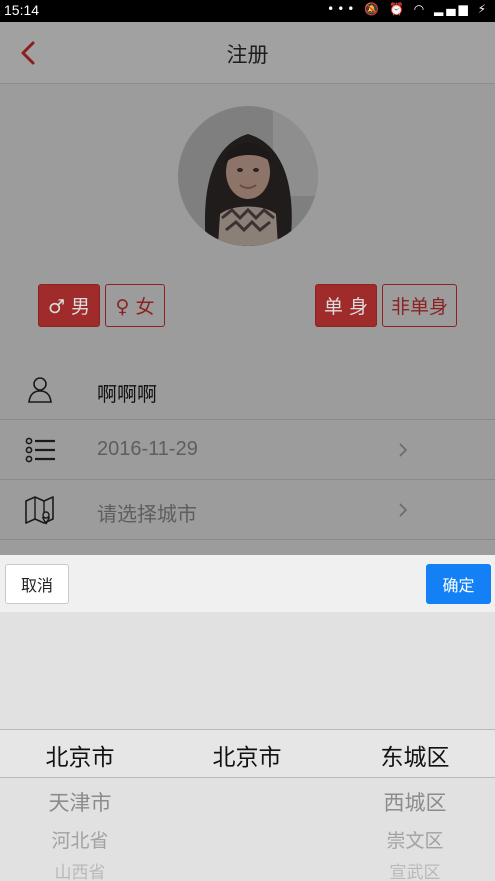 The image size is (495, 881). What do you see at coordinates (40, 450) in the screenshot?
I see `list-icon` at bounding box center [40, 450].